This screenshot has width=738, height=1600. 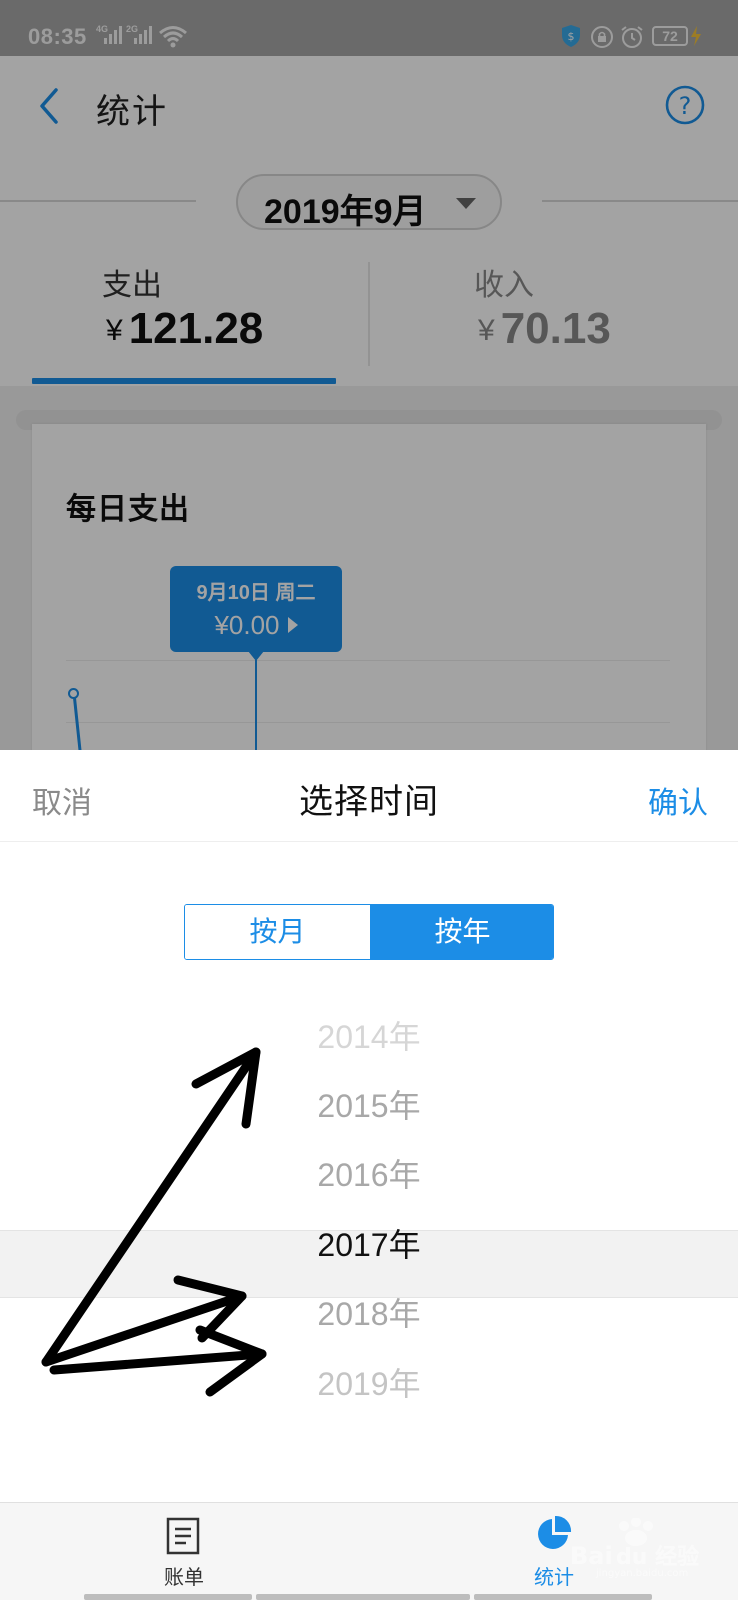 What do you see at coordinates (277, 932) in the screenshot?
I see `mode-by-month-button: 按月` at bounding box center [277, 932].